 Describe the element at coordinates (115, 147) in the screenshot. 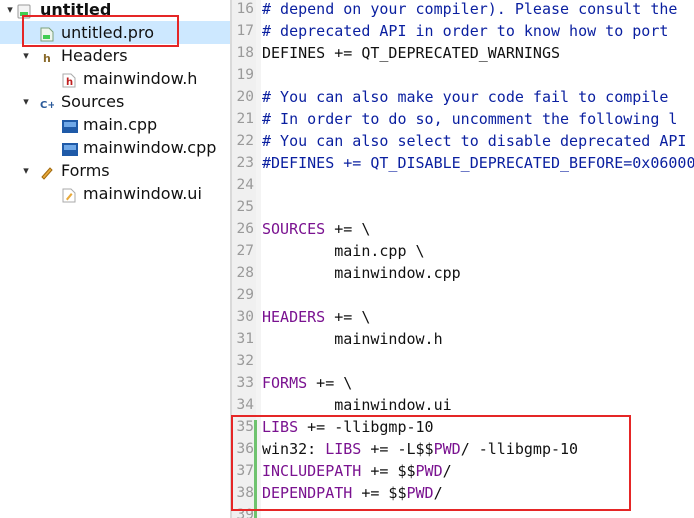

I see `tree-item-mainwindow-cpp: mainwindow.cpp` at that location.